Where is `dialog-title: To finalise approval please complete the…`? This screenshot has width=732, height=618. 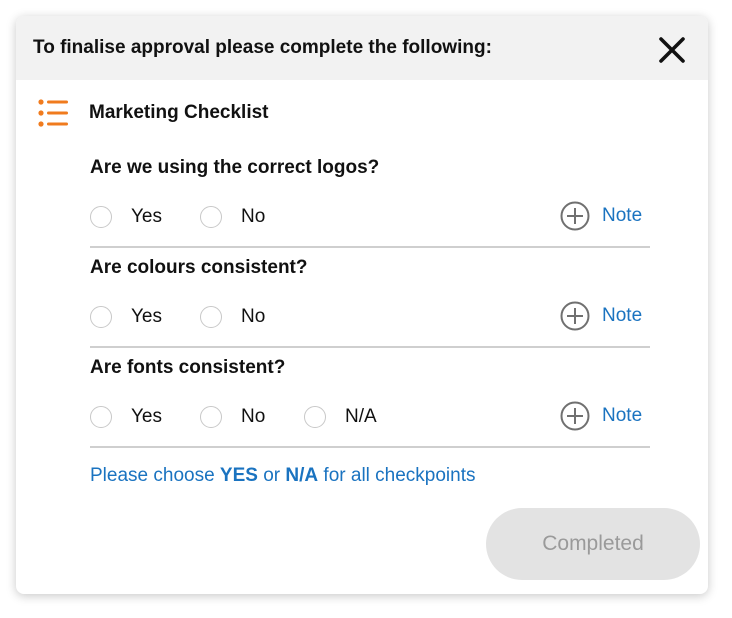
dialog-title: To finalise approval please complete the… is located at coordinates (262, 47).